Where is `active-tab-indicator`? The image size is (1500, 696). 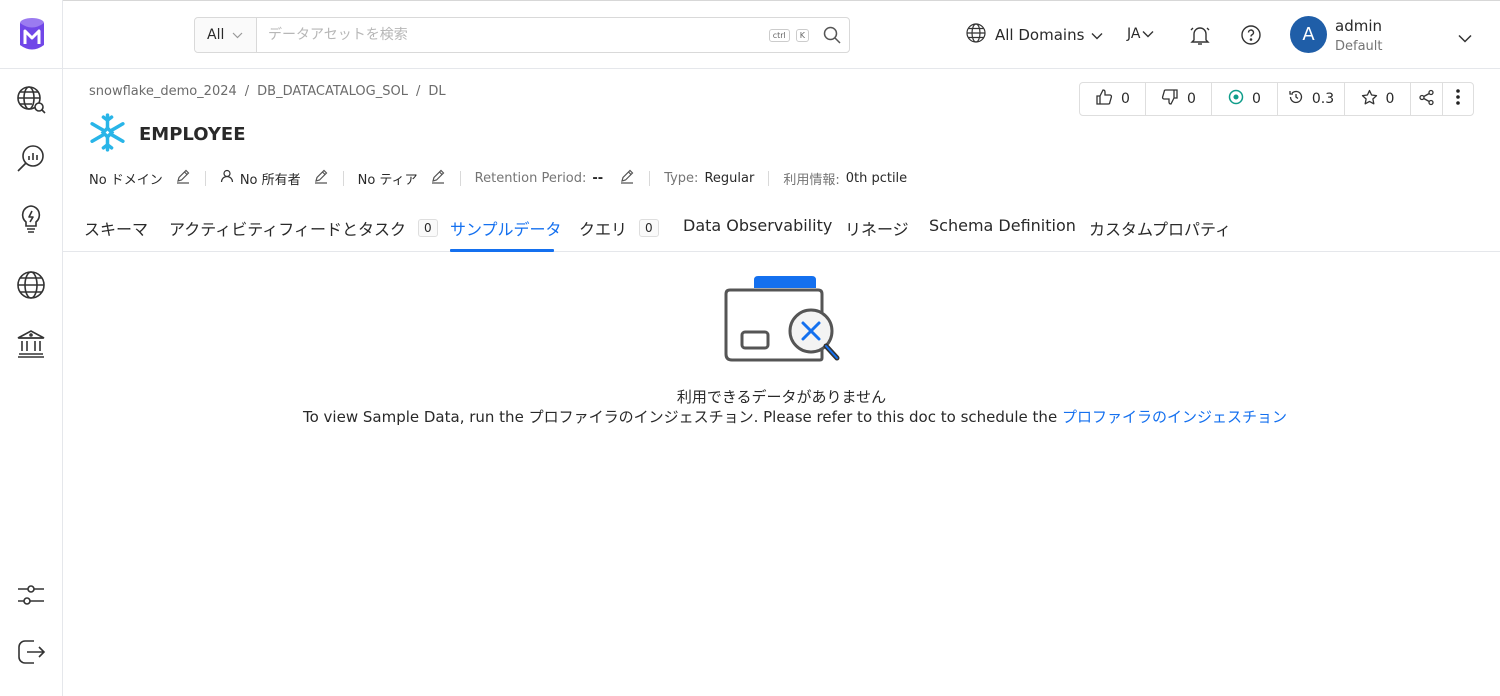
active-tab-indicator is located at coordinates (502, 250).